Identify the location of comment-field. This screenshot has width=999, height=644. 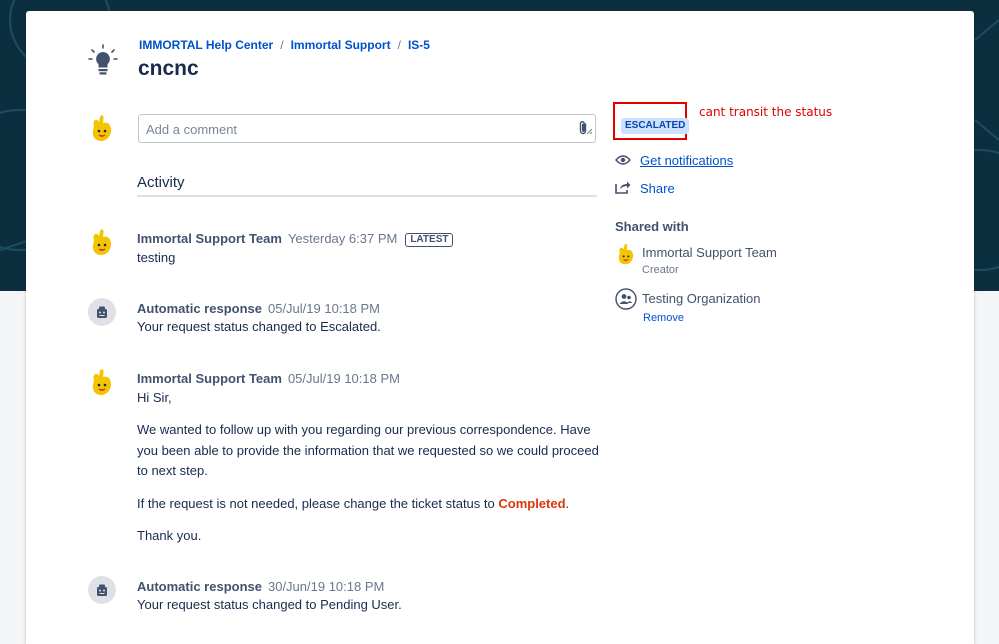
(367, 128).